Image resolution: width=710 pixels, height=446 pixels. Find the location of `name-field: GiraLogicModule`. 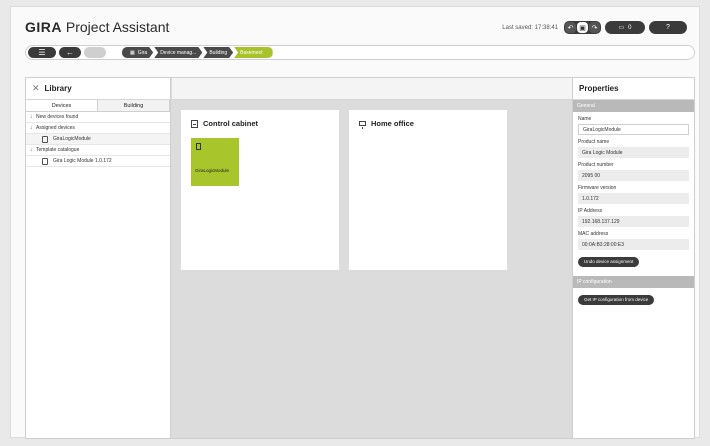

name-field: GiraLogicModule is located at coordinates (633, 129).